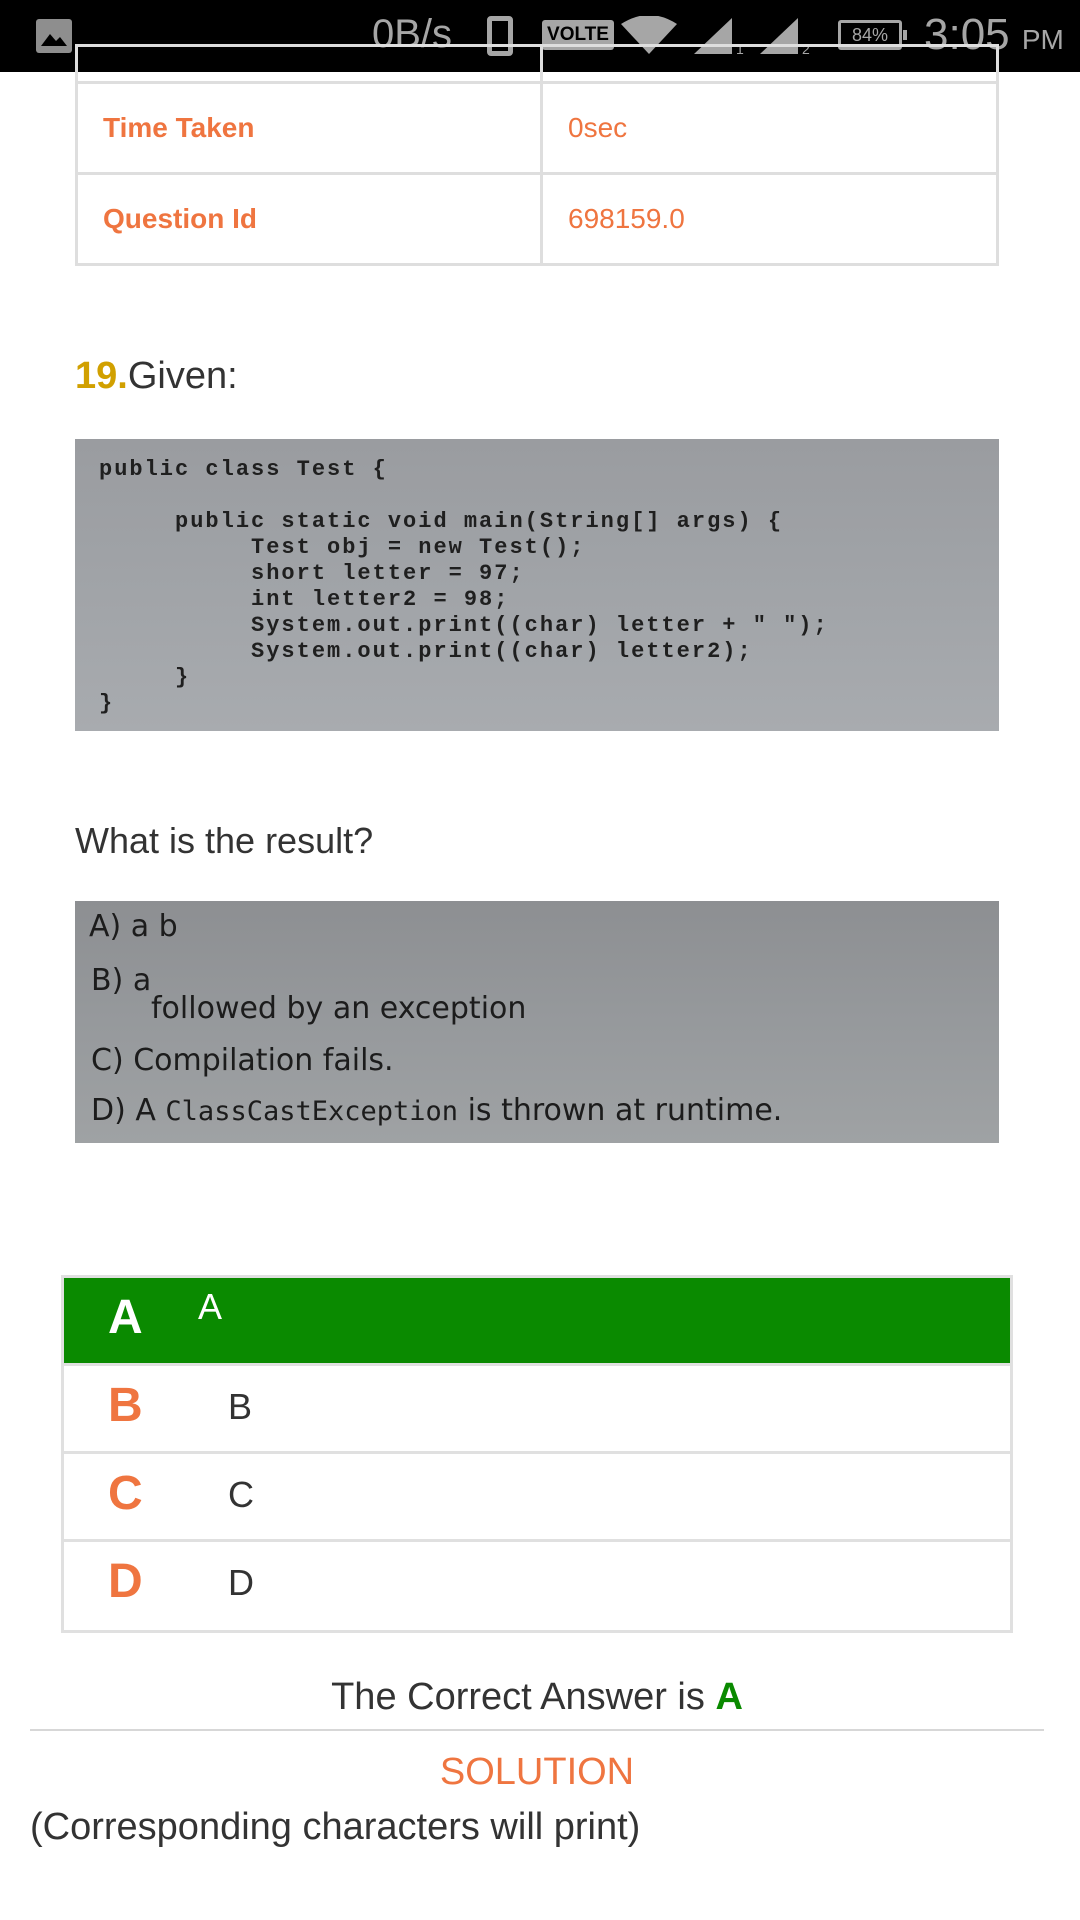 This screenshot has width=1080, height=1920. Describe the element at coordinates (121, 980) in the screenshot. I see `image-option-b-line1: B) a` at that location.